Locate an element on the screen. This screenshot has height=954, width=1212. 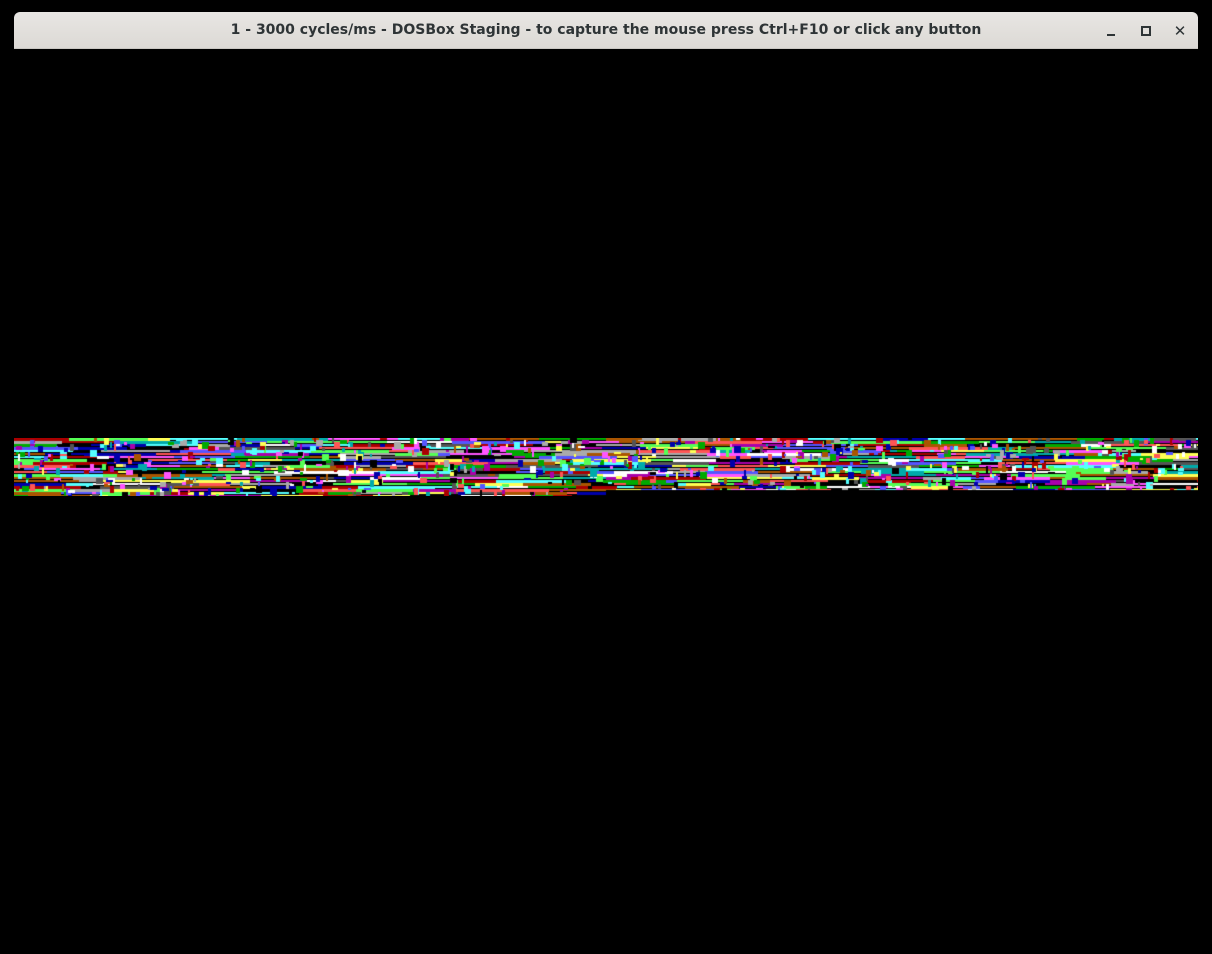
close-icon: ✕ is located at coordinates (1180, 30).